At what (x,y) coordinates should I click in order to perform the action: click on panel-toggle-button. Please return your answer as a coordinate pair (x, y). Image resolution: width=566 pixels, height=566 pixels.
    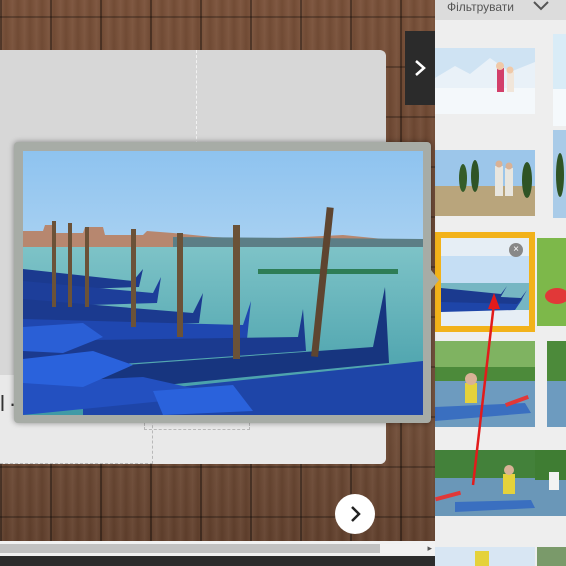
    Looking at the image, I should click on (420, 68).